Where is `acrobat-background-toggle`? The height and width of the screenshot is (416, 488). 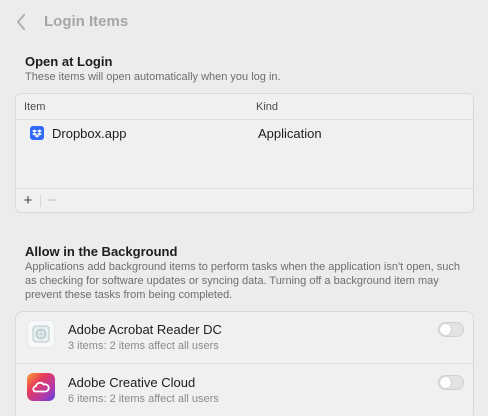
acrobat-background-toggle is located at coordinates (451, 329).